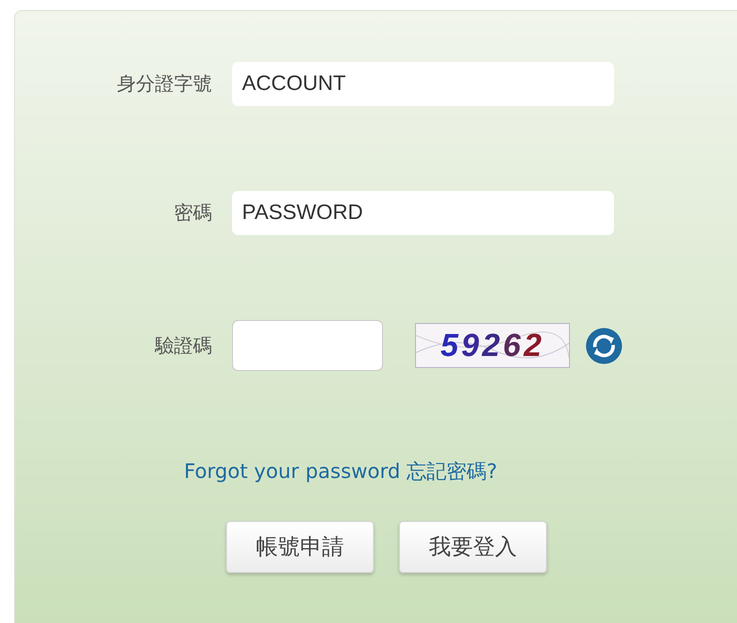  What do you see at coordinates (183, 346) in the screenshot?
I see `field-label: 驗證碼` at bounding box center [183, 346].